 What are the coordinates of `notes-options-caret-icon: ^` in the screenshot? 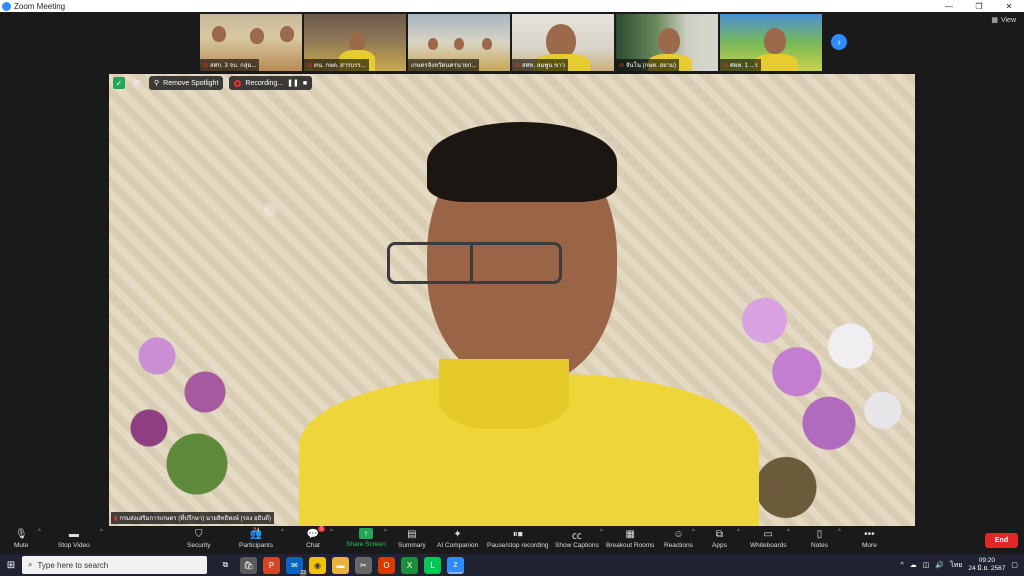 It's located at (839, 532).